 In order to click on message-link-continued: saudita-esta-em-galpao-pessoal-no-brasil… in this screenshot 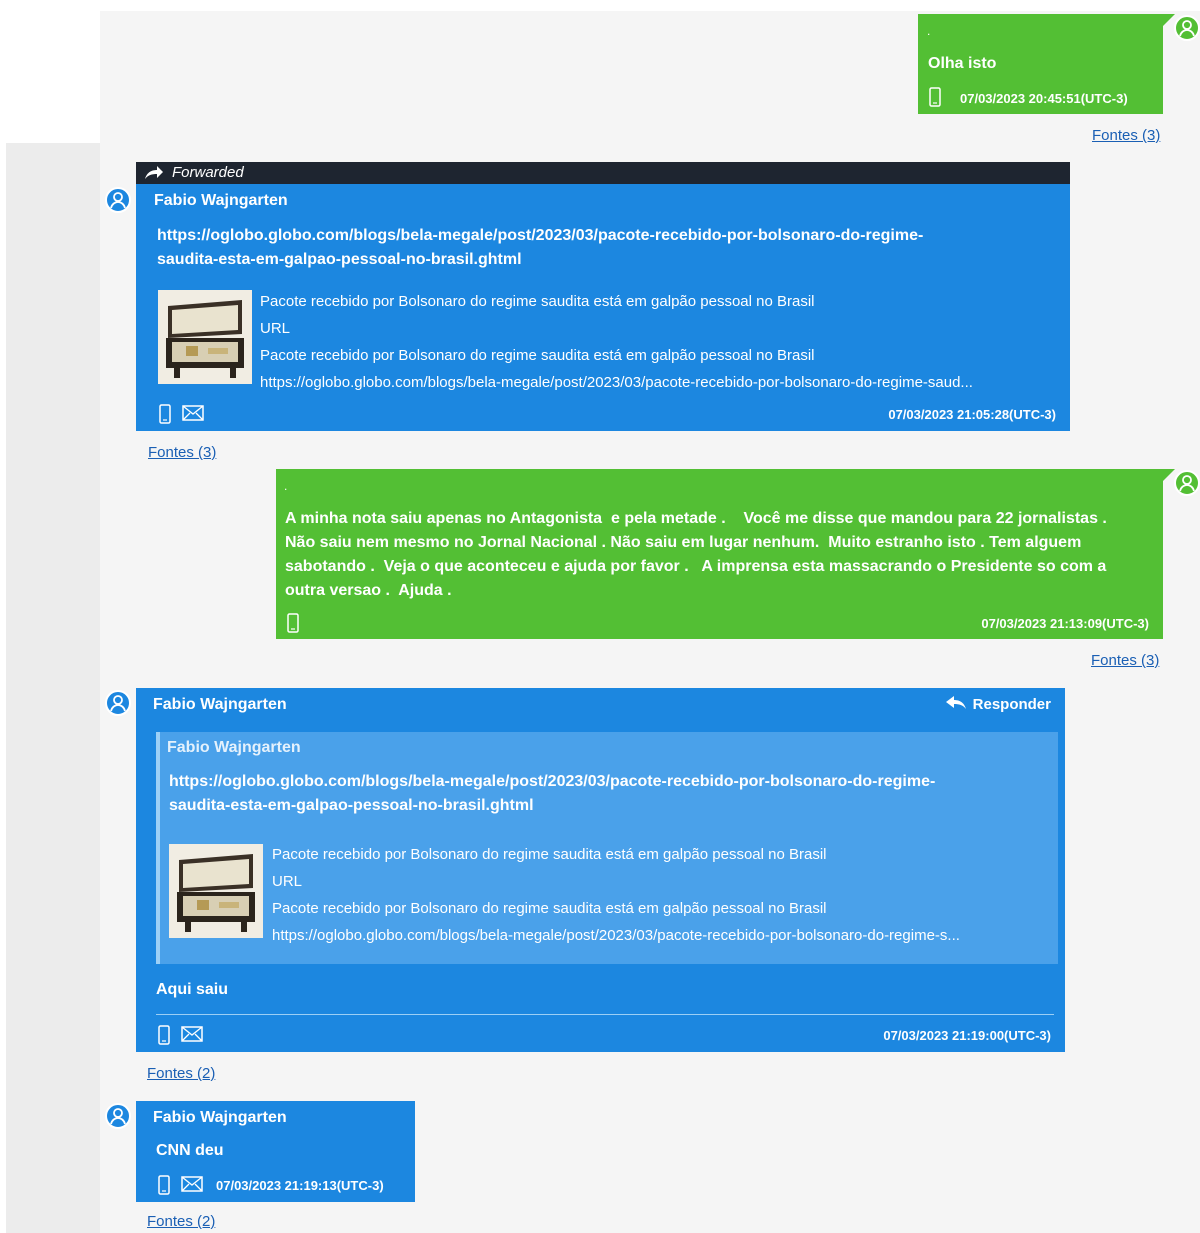, I will do `click(339, 260)`.